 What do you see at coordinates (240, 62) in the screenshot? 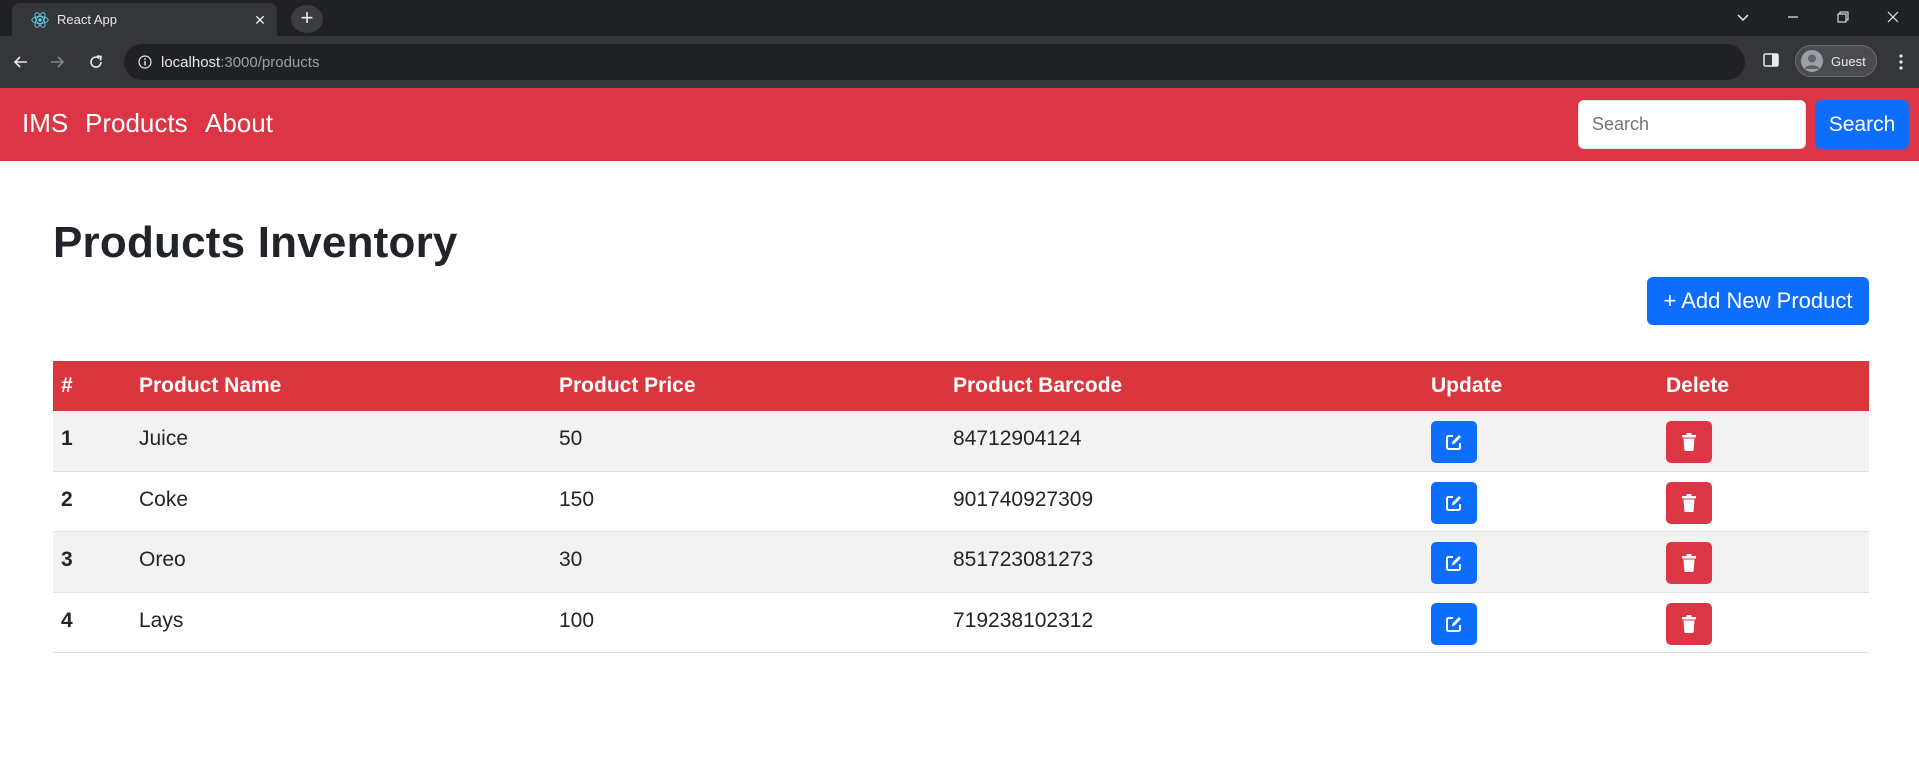
I see `url-text: localhost:3000/products` at bounding box center [240, 62].